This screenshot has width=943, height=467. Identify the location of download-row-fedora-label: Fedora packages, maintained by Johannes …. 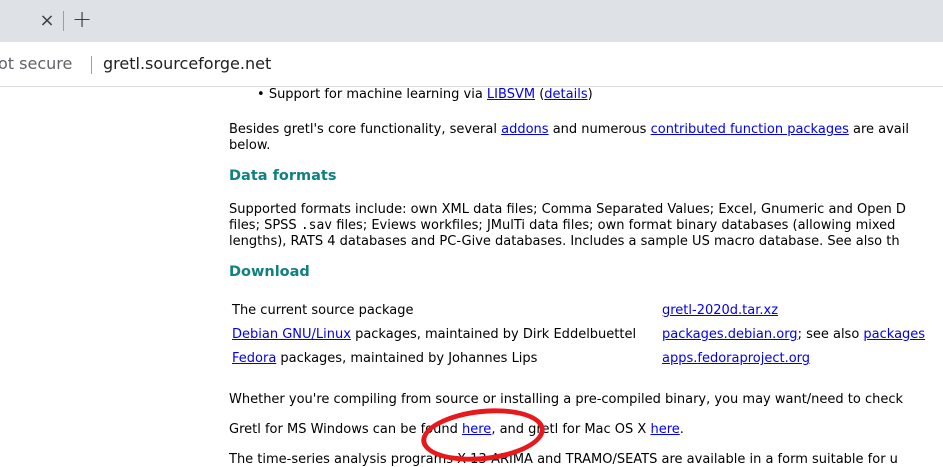
(444, 359).